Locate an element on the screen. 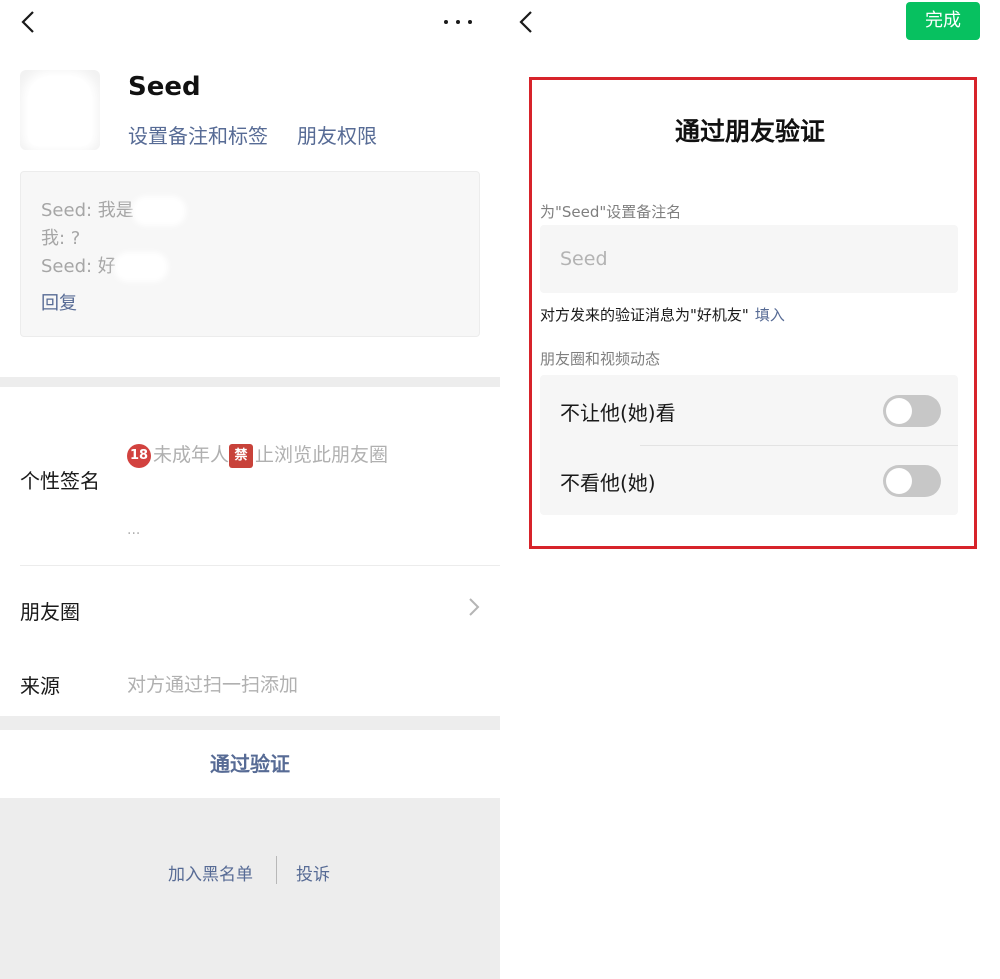 The width and height of the screenshot is (1000, 979). friend-permission-link: 朋友权限 is located at coordinates (337, 134).